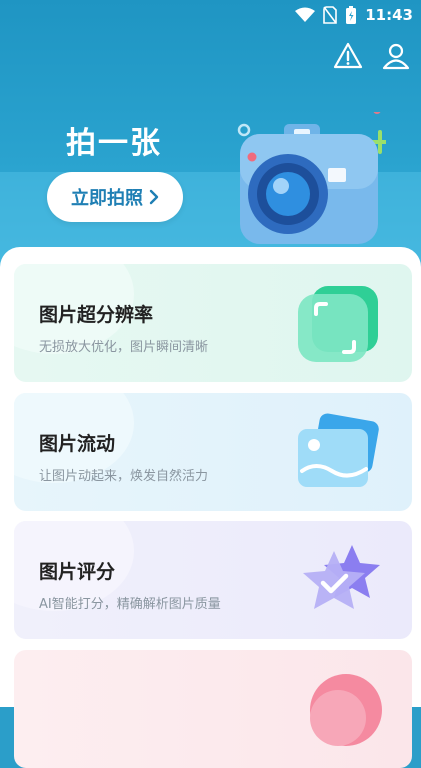 The height and width of the screenshot is (768, 421). What do you see at coordinates (346, 710) in the screenshot?
I see `pink-art-icon` at bounding box center [346, 710].